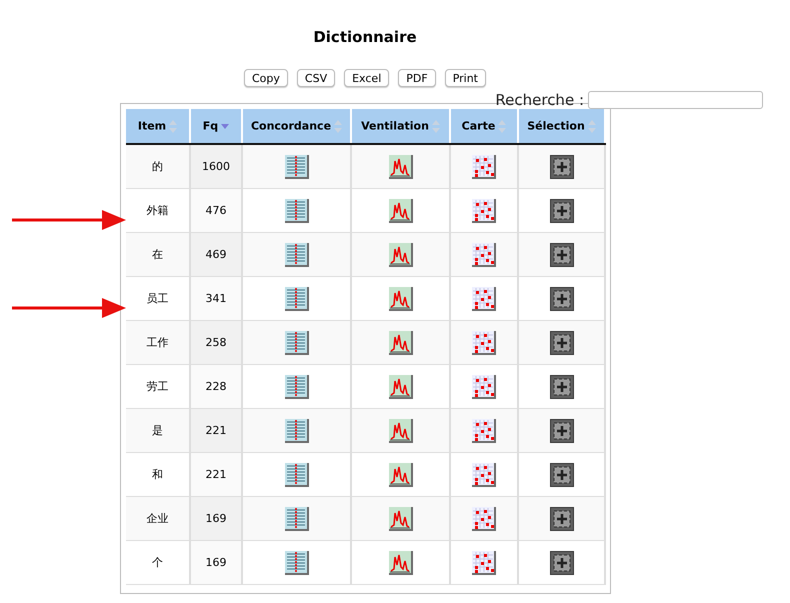  I want to click on item-text: 的, so click(157, 166).